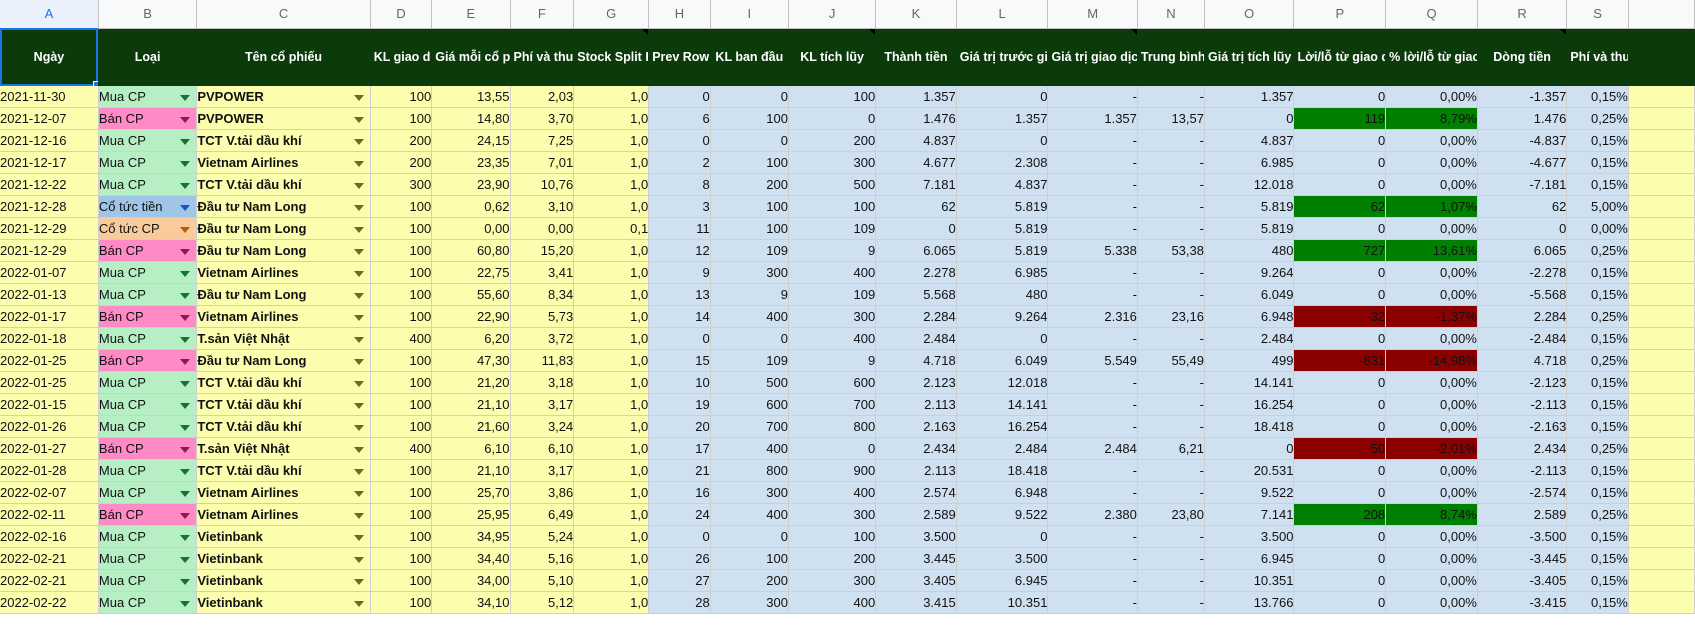 The width and height of the screenshot is (1695, 640). Describe the element at coordinates (471, 206) in the screenshot. I see `cell-unit-price: 0,62` at that location.